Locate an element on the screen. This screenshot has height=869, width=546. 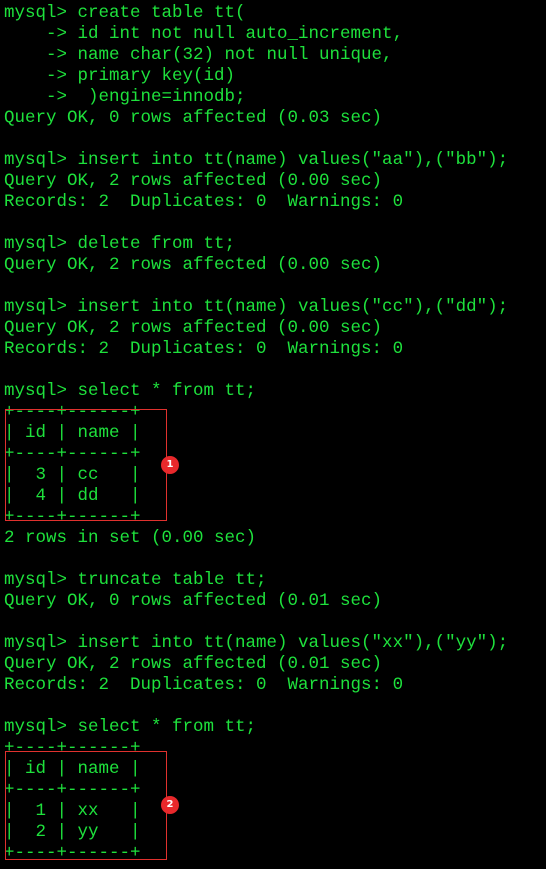
terminal-line: Query OK, 2 rows affected (0.01 sec) is located at coordinates (193, 664).